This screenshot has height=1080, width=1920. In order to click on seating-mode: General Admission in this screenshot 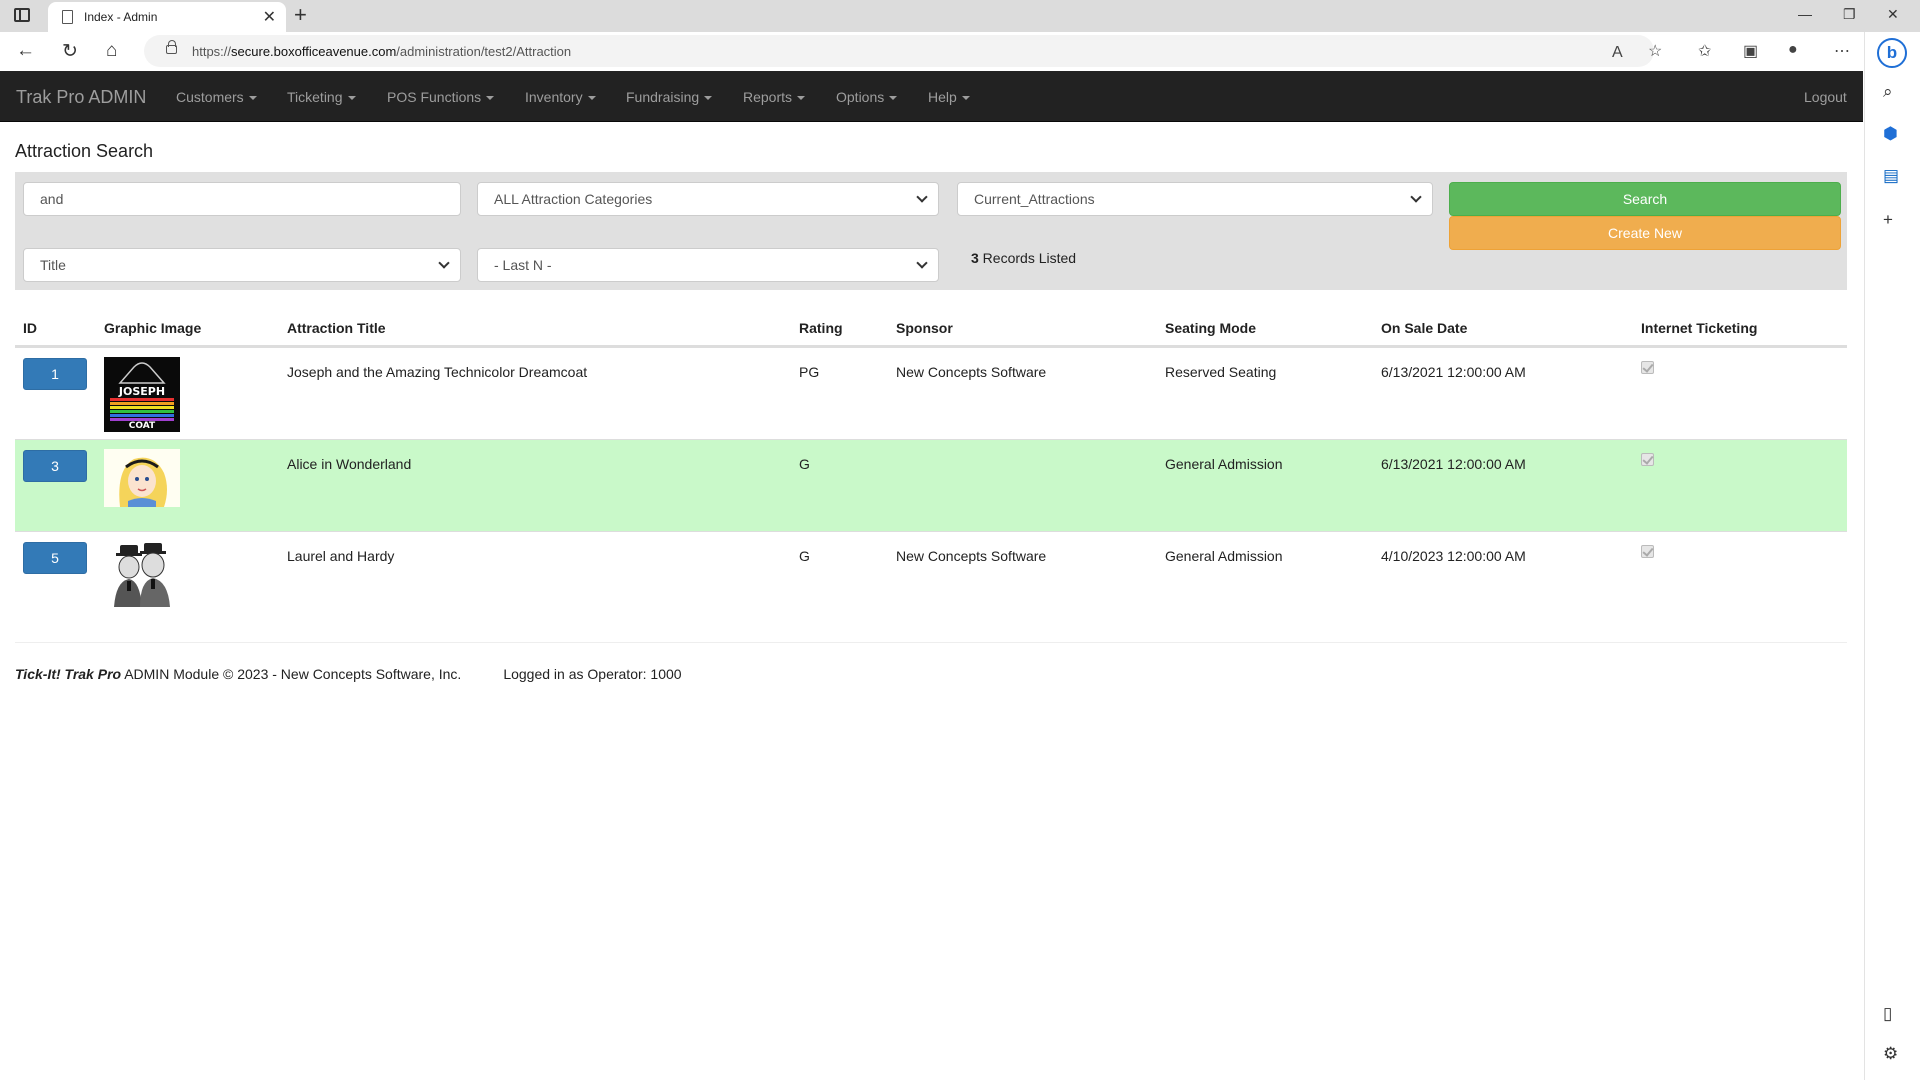, I will do `click(1224, 556)`.